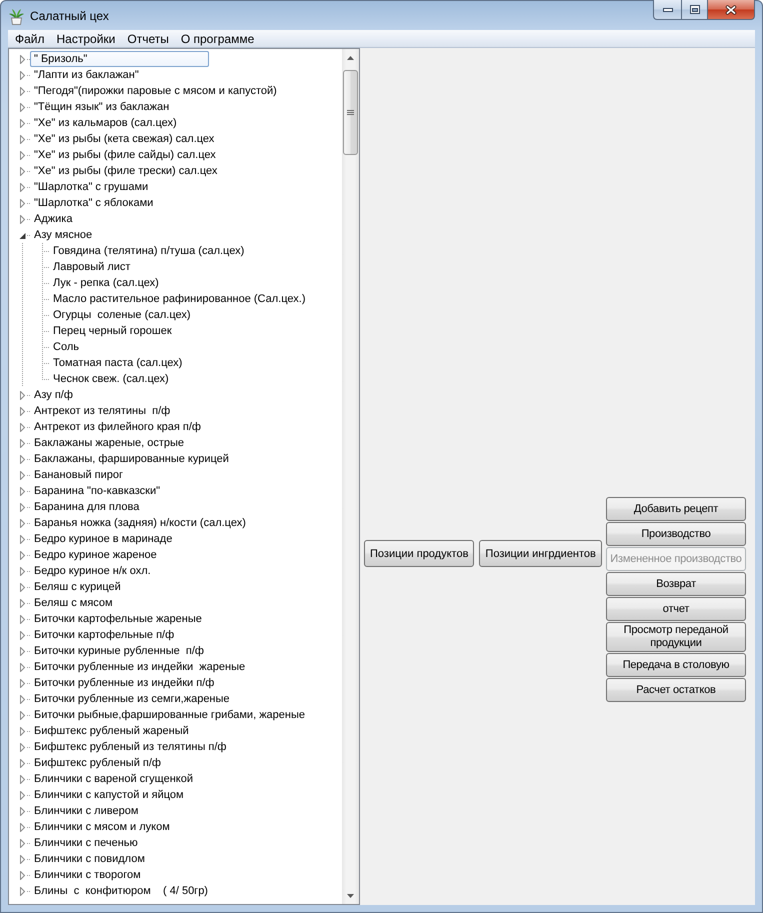  What do you see at coordinates (676, 637) in the screenshot?
I see `action-button: Просмотр переданой продукции` at bounding box center [676, 637].